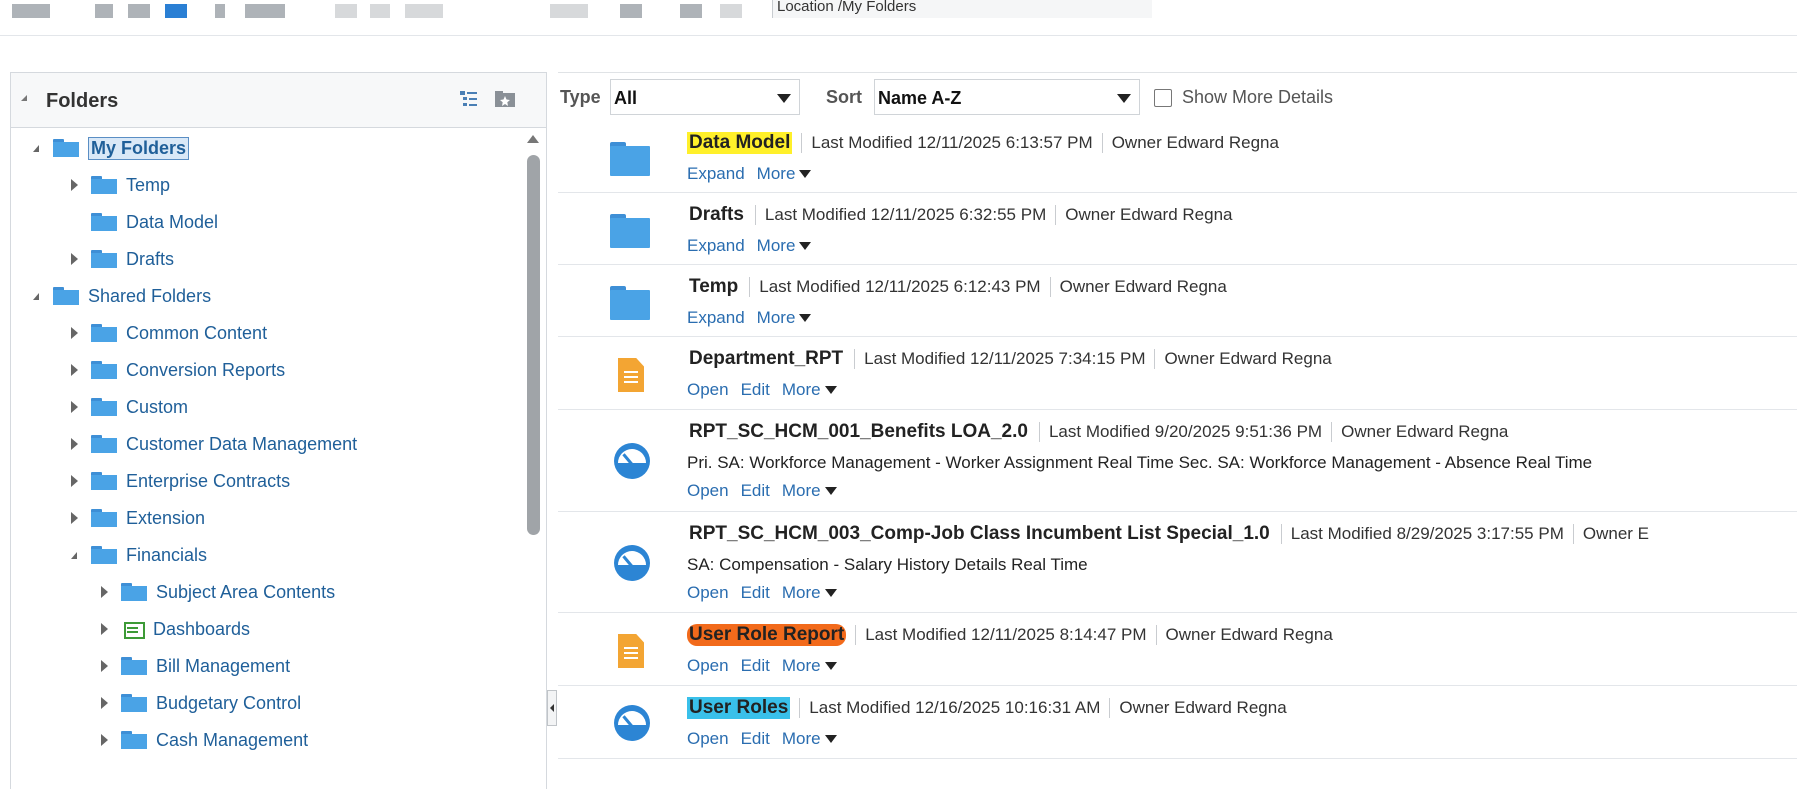 Image resolution: width=1797 pixels, height=790 pixels. I want to click on move-icon, so click(424, 11).